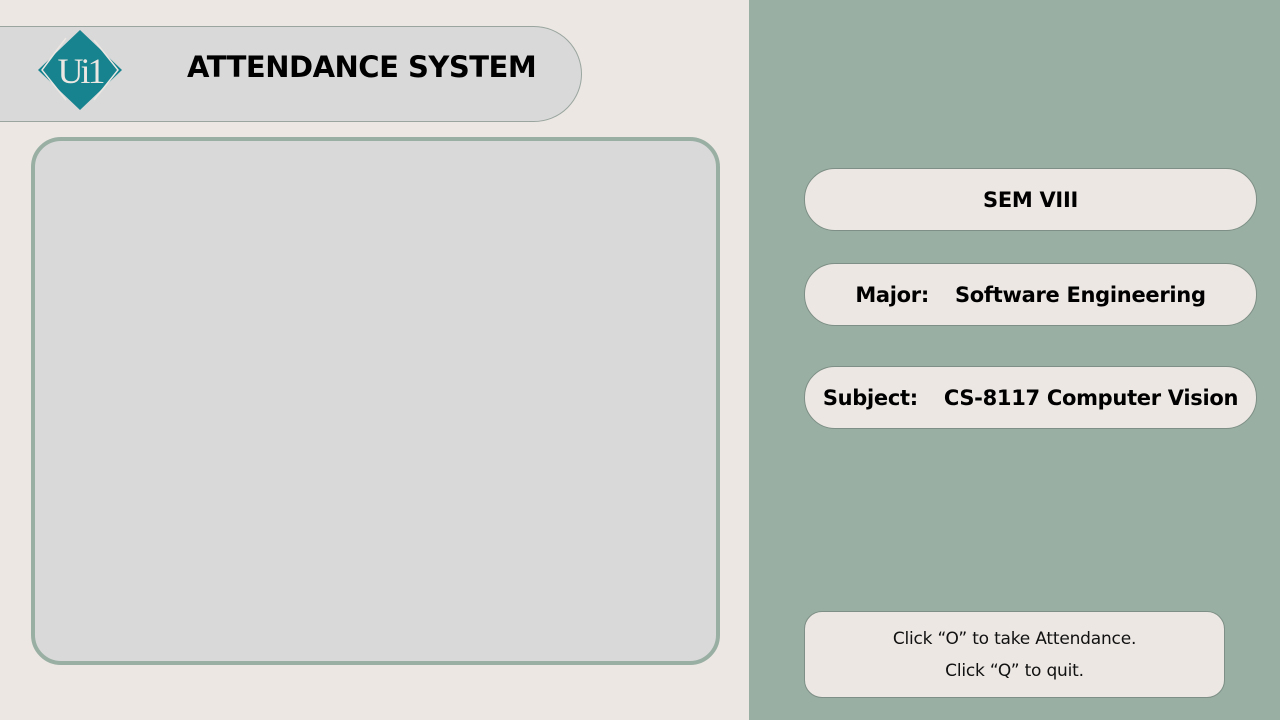 The height and width of the screenshot is (720, 1280). I want to click on subject-label: Subject:, so click(870, 397).